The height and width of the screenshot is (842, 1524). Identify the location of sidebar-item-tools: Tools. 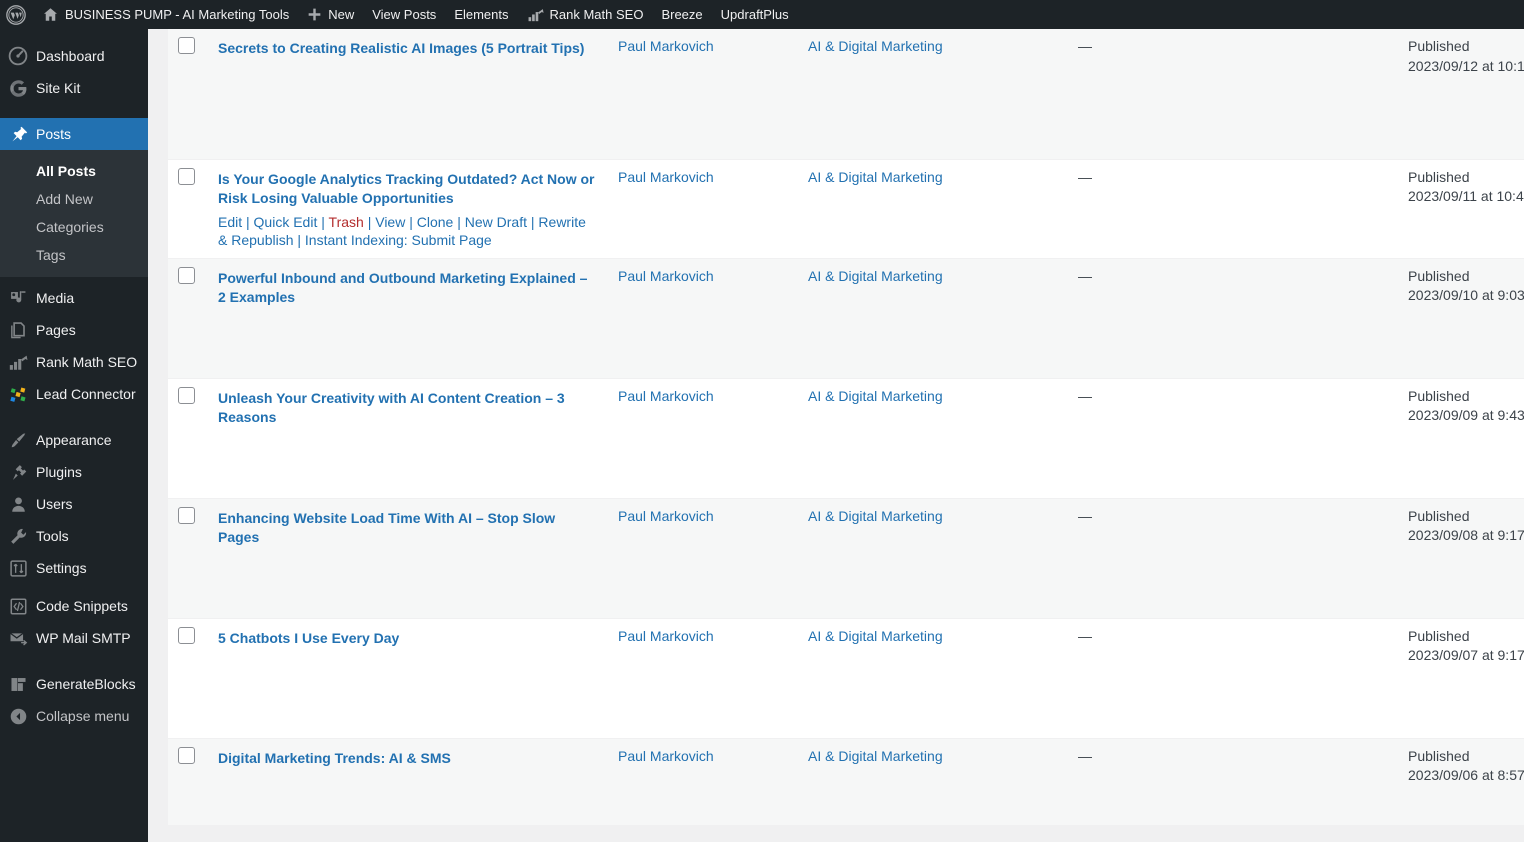
(74, 536).